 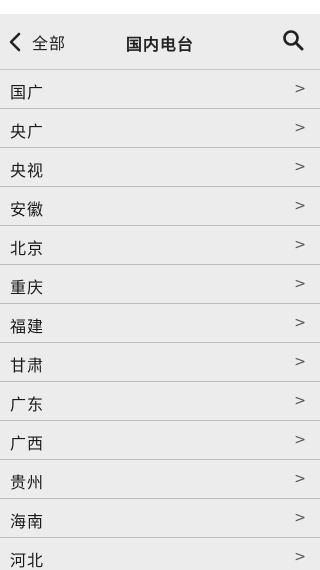 I want to click on list-item: 央视 >, so click(x=160, y=167).